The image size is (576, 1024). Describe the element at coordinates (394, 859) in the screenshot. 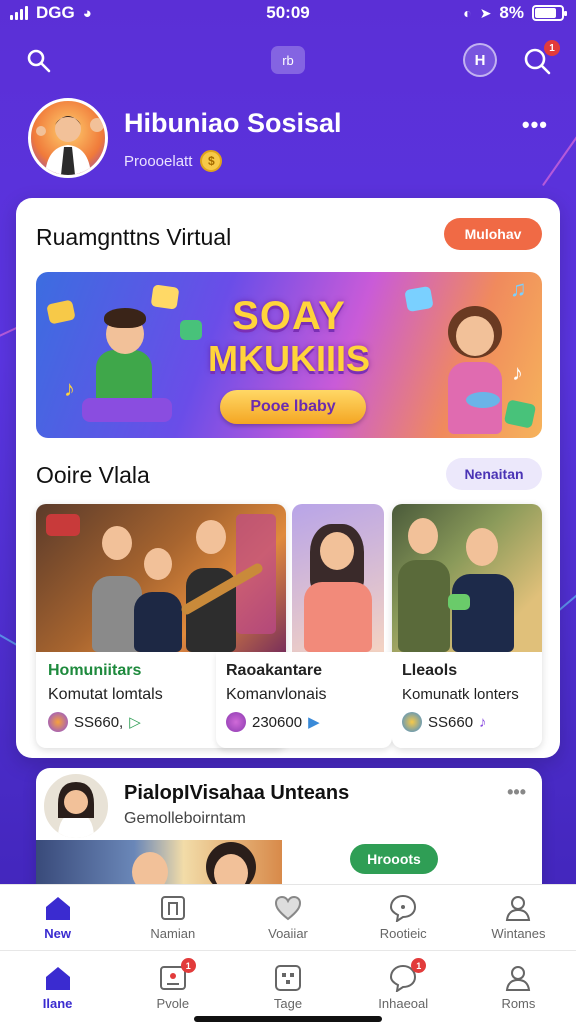

I see `follow-button: Hrooots` at that location.